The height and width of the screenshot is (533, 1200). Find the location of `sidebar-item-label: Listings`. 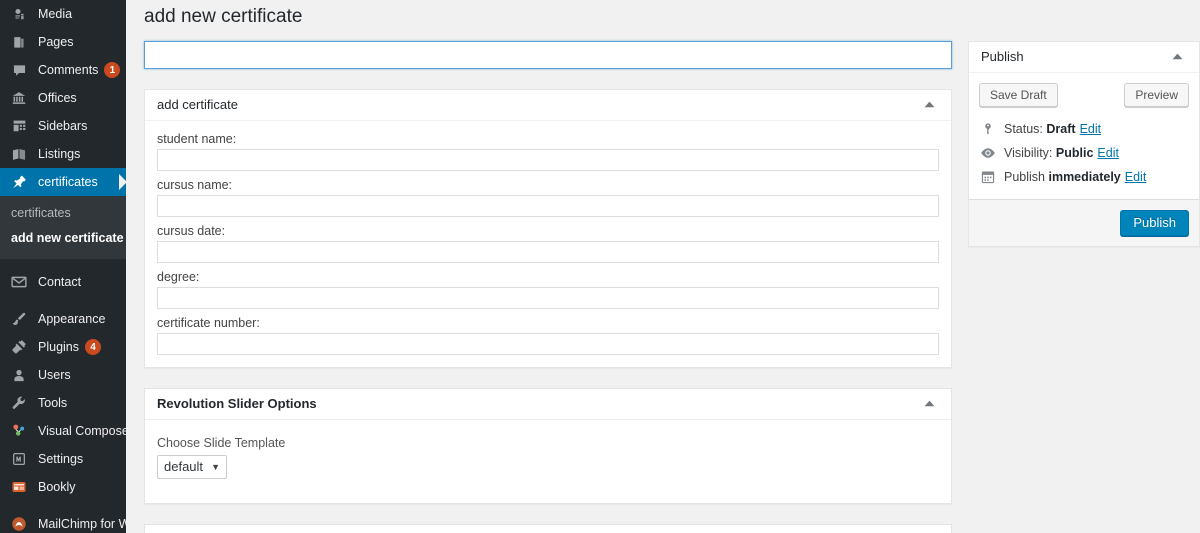

sidebar-item-label: Listings is located at coordinates (59, 154).